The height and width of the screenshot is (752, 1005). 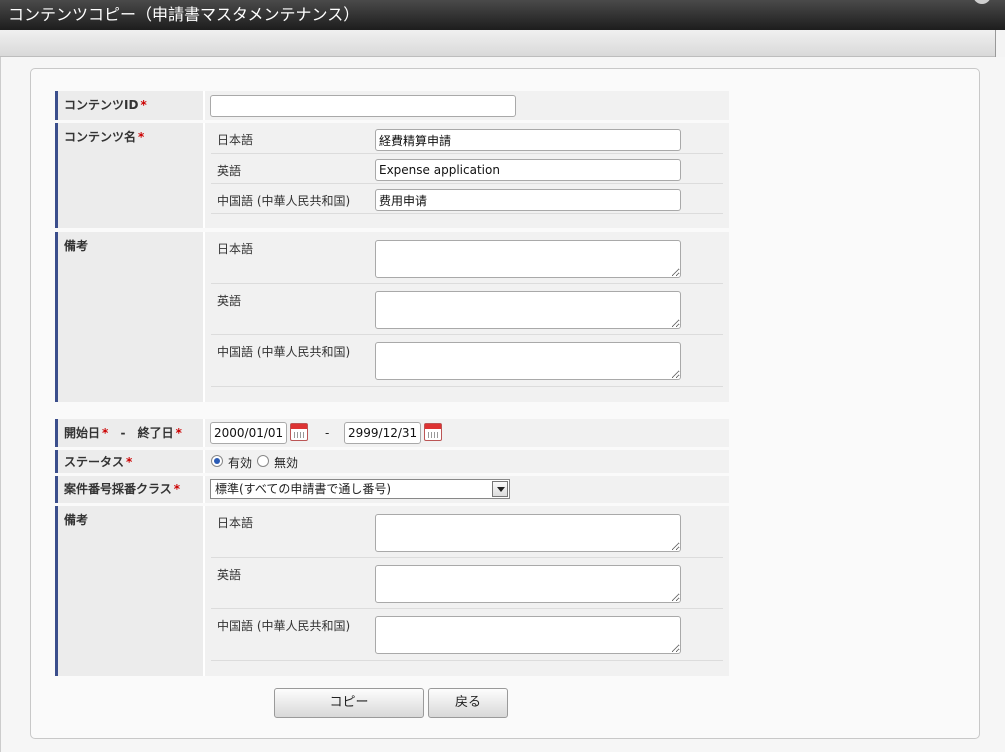 I want to click on row-content-name: コンテンツ名* 日本語 英語 中国語 (中華人民共和国), so click(x=392, y=175).